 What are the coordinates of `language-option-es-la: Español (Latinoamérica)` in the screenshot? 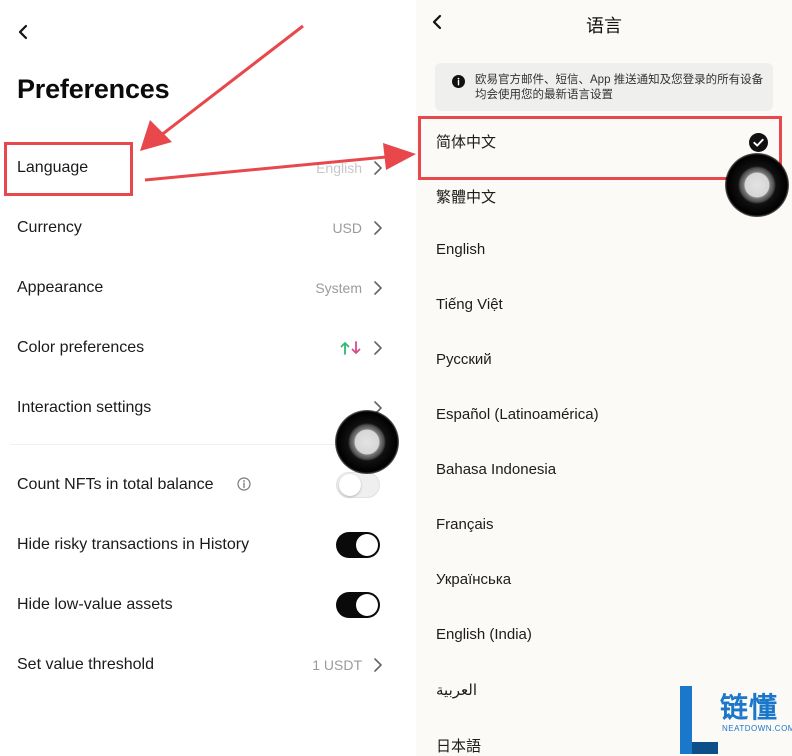 It's located at (604, 416).